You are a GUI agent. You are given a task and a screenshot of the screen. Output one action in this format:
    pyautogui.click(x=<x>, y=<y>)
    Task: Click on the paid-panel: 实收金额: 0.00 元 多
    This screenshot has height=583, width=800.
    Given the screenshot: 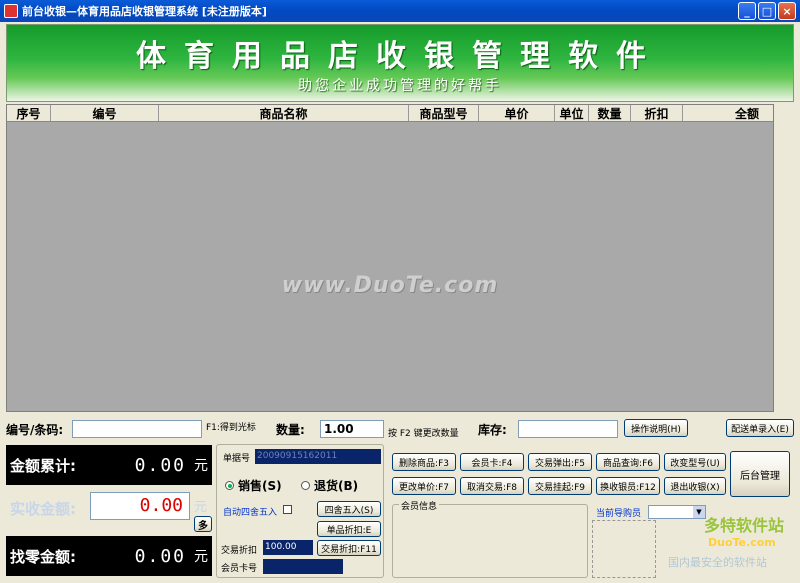 What is the action you would take?
    pyautogui.click(x=109, y=510)
    